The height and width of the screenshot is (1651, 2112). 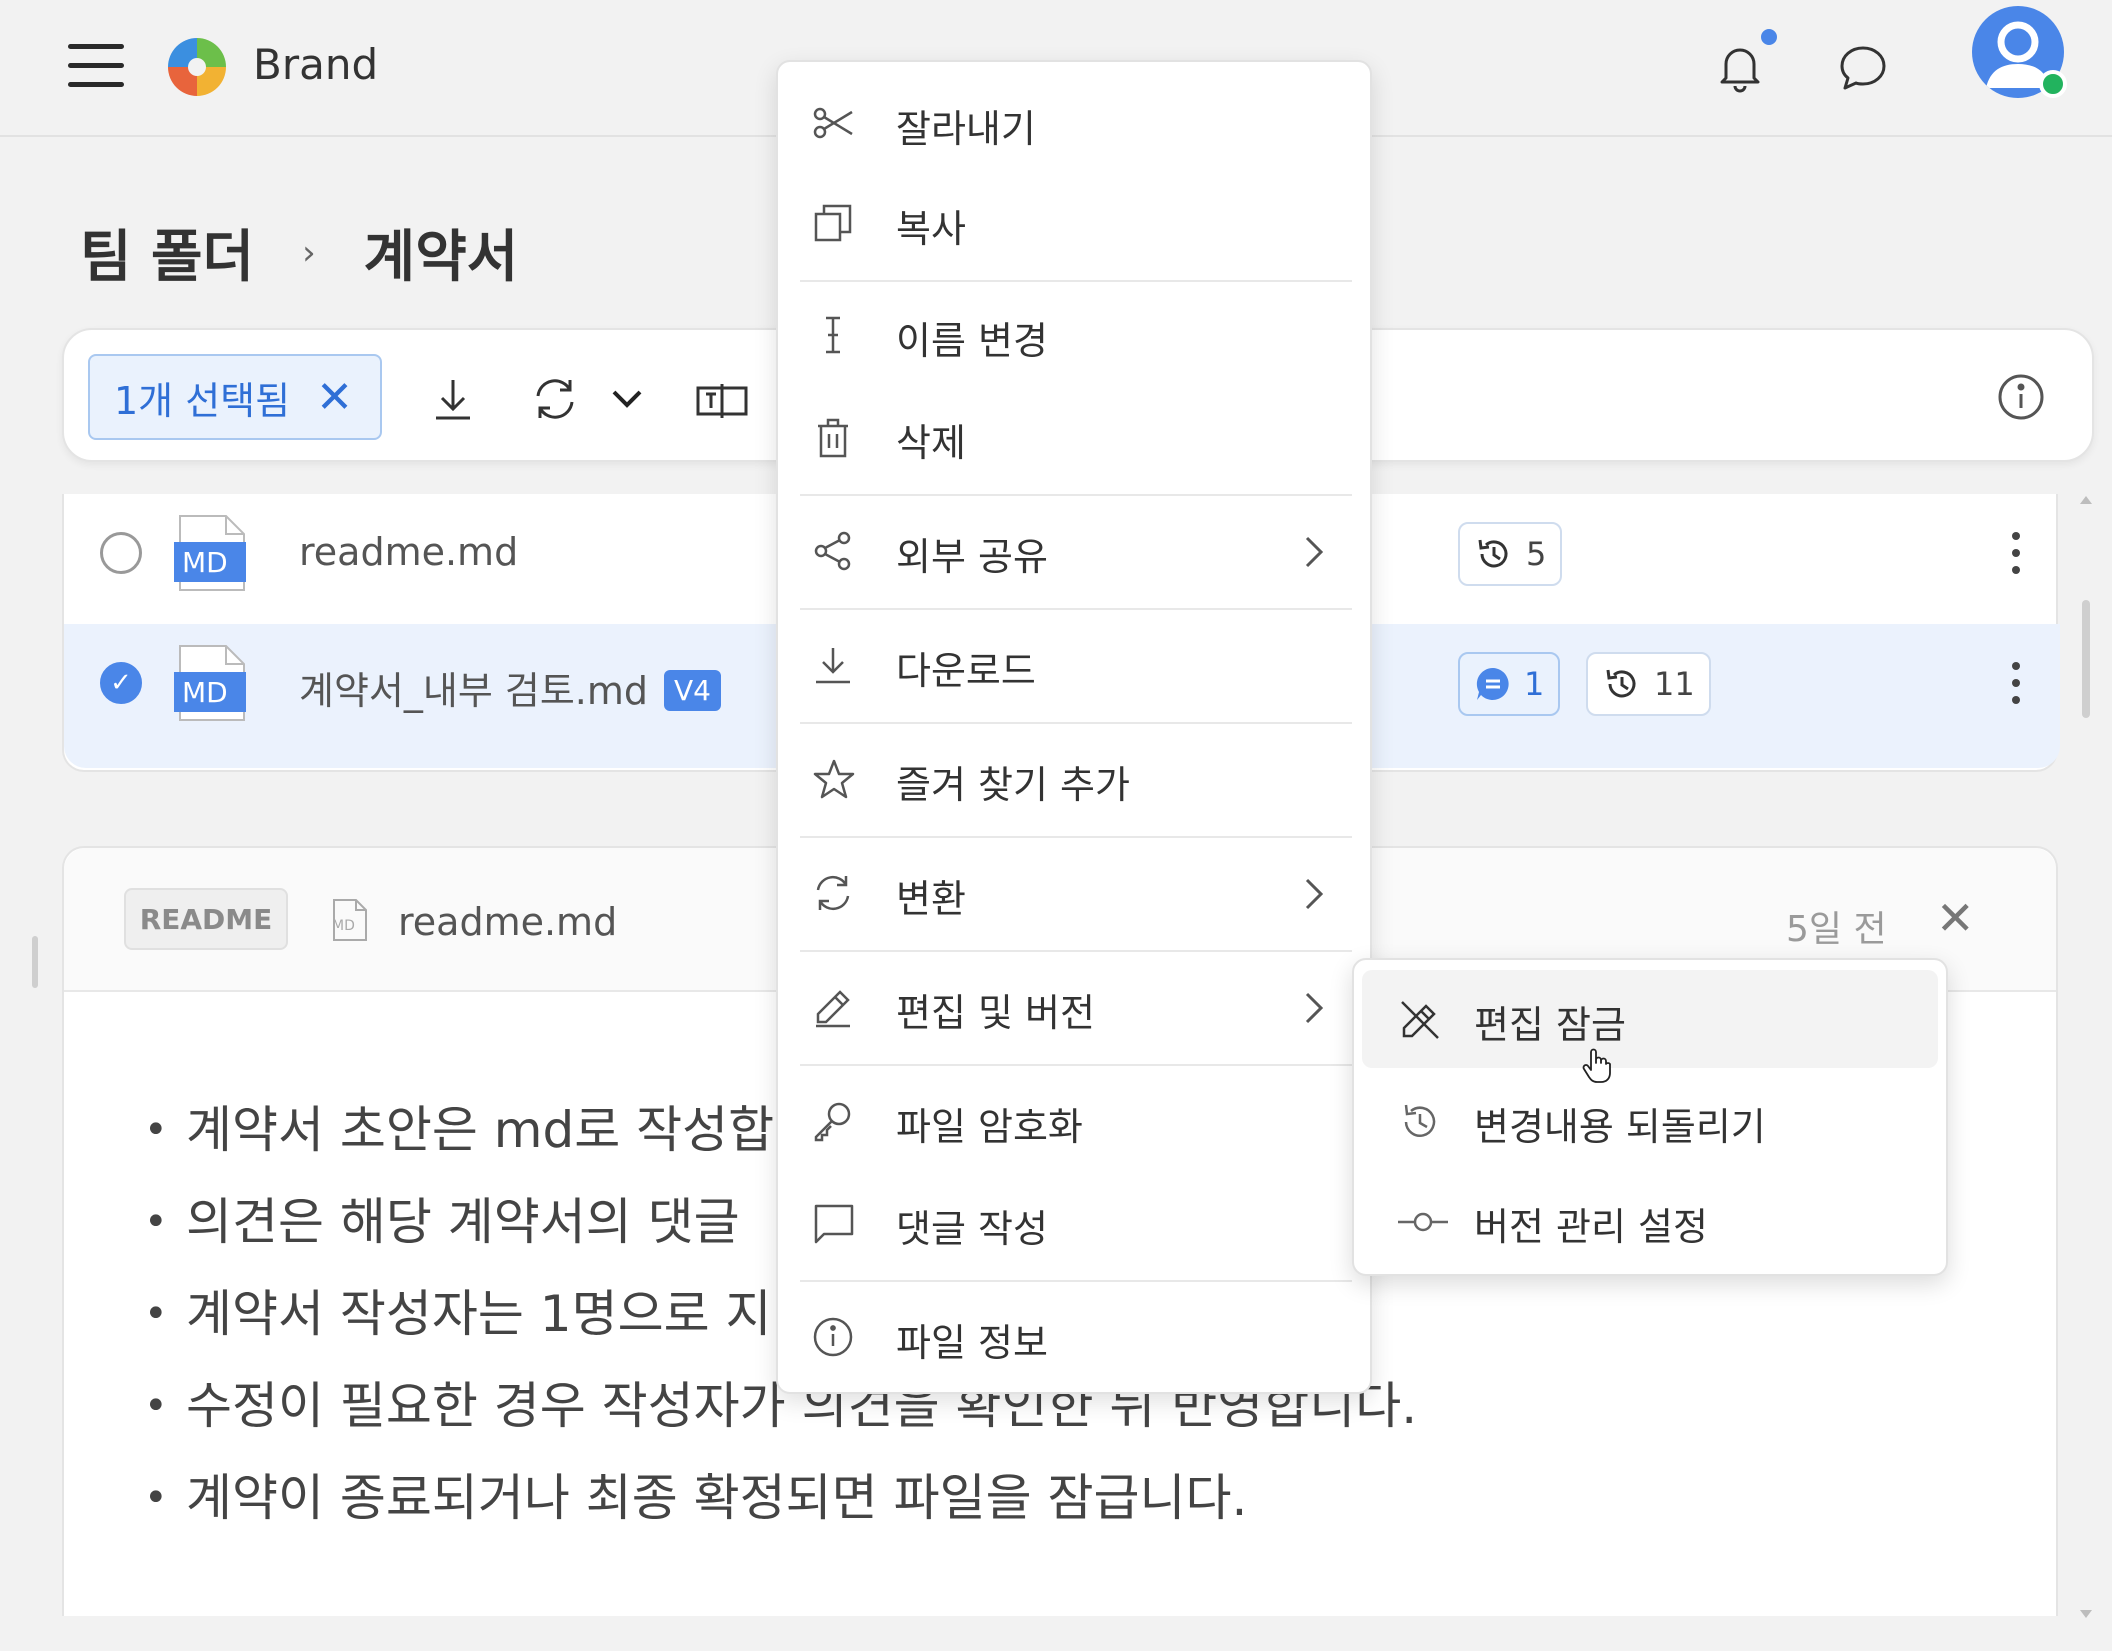 I want to click on brand-name: Brand, so click(x=315, y=64).